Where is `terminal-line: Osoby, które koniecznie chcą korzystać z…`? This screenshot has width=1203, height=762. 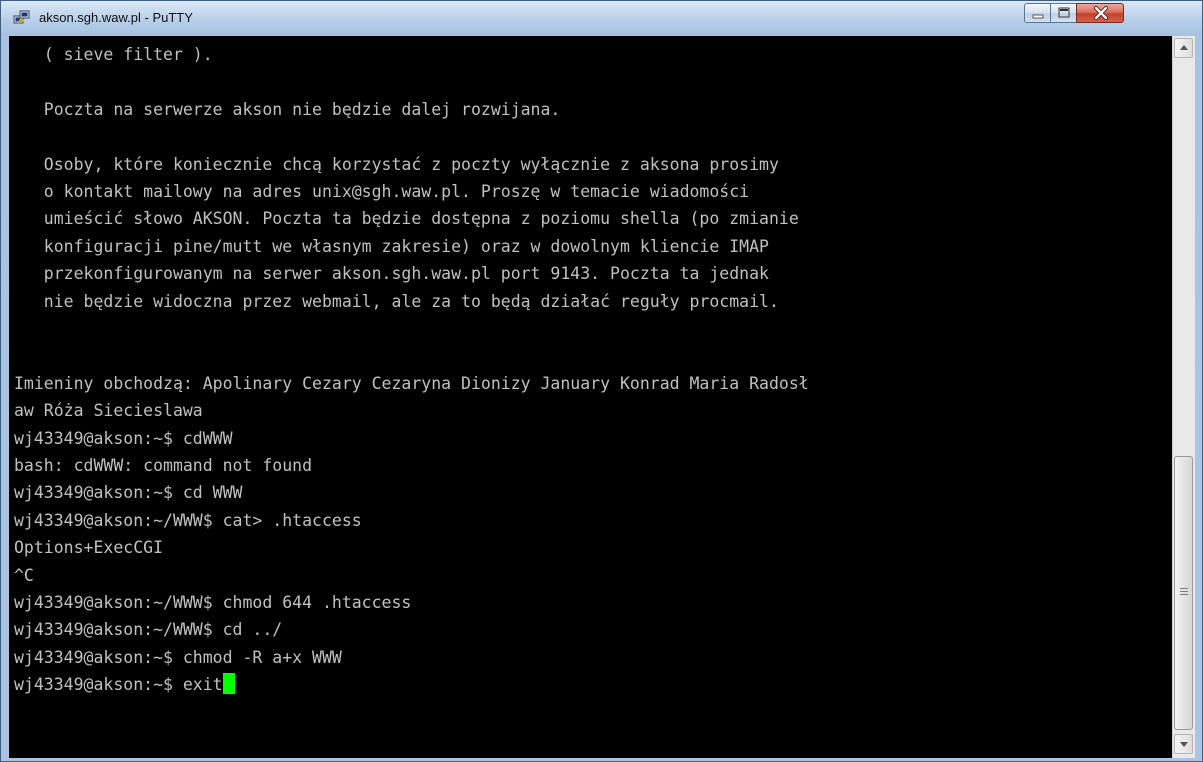
terminal-line: Osoby, które koniecznie chcą korzystać z… is located at coordinates (396, 164).